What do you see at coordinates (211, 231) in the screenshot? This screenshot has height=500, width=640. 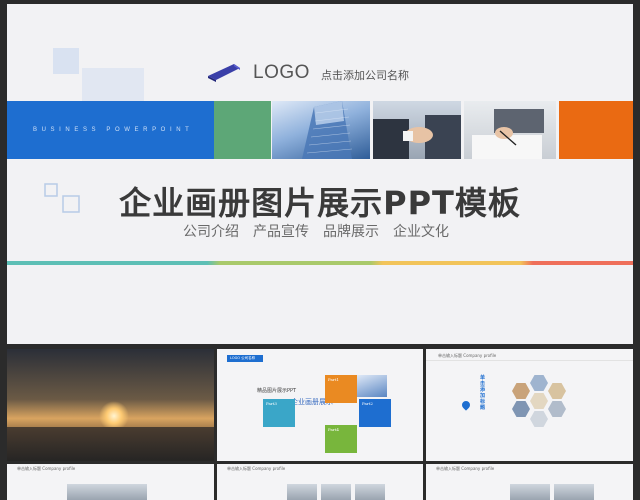 I see `subtitle-company-intro: 公司介绍` at bounding box center [211, 231].